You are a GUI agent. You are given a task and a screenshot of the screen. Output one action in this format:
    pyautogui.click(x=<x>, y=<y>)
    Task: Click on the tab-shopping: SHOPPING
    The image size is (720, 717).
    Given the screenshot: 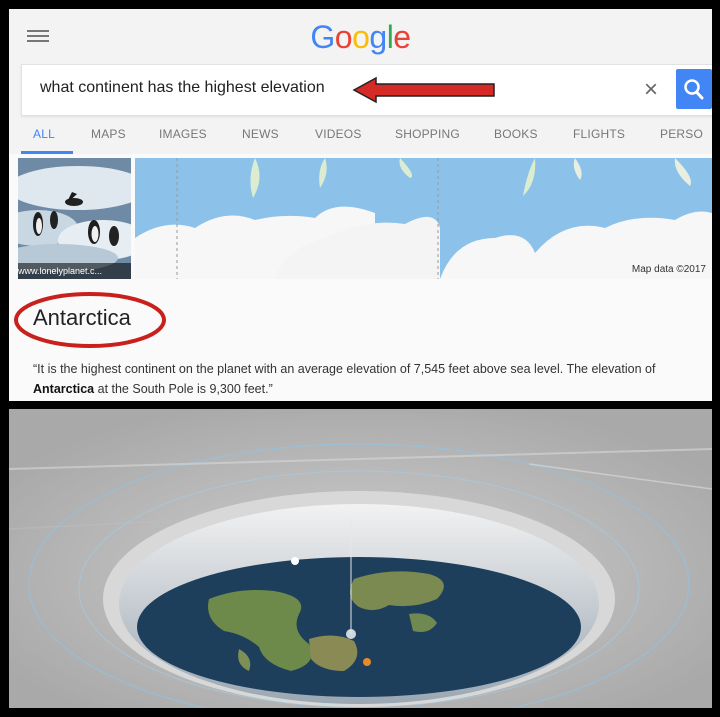 What is the action you would take?
    pyautogui.click(x=427, y=134)
    